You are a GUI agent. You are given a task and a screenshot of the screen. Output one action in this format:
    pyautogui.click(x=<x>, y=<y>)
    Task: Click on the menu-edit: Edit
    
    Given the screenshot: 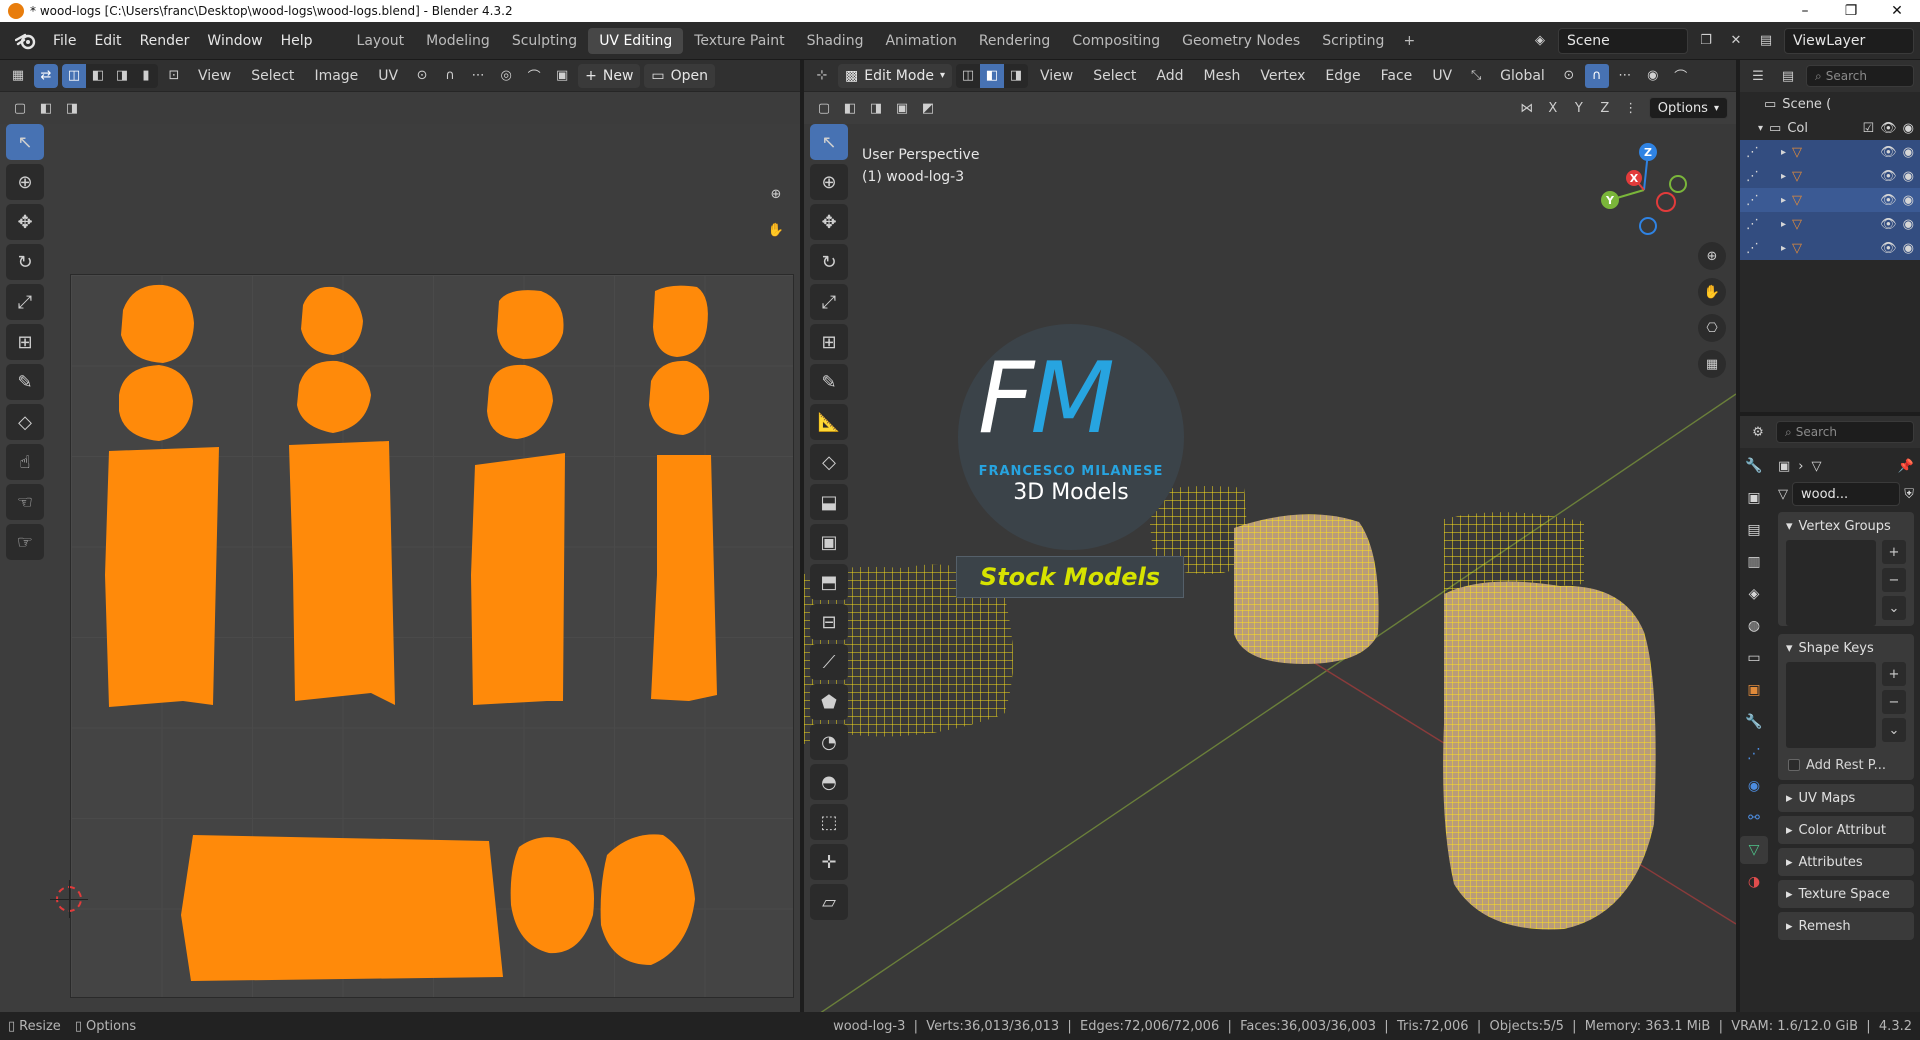 What is the action you would take?
    pyautogui.click(x=107, y=41)
    